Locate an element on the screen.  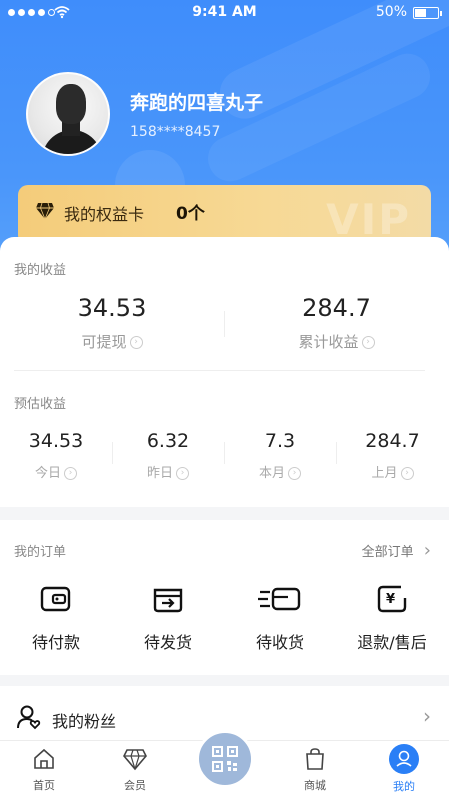
estimated-yesterday-button: 昨日 › is located at coordinates (168, 471).